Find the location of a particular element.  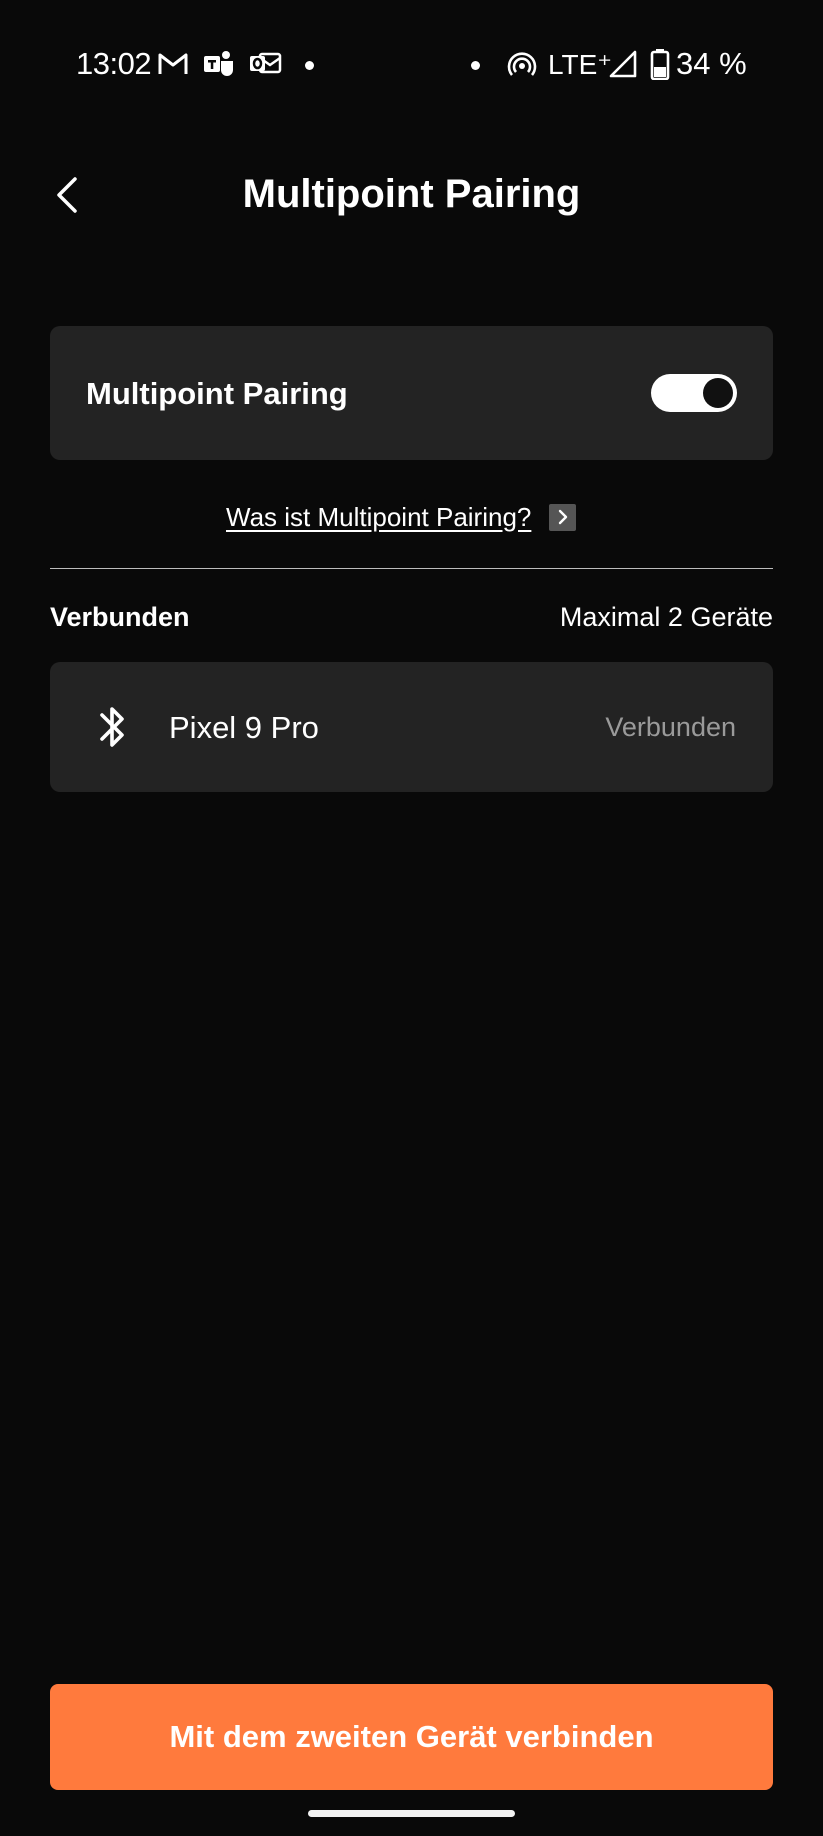

chevron-right-icon is located at coordinates (563, 517).